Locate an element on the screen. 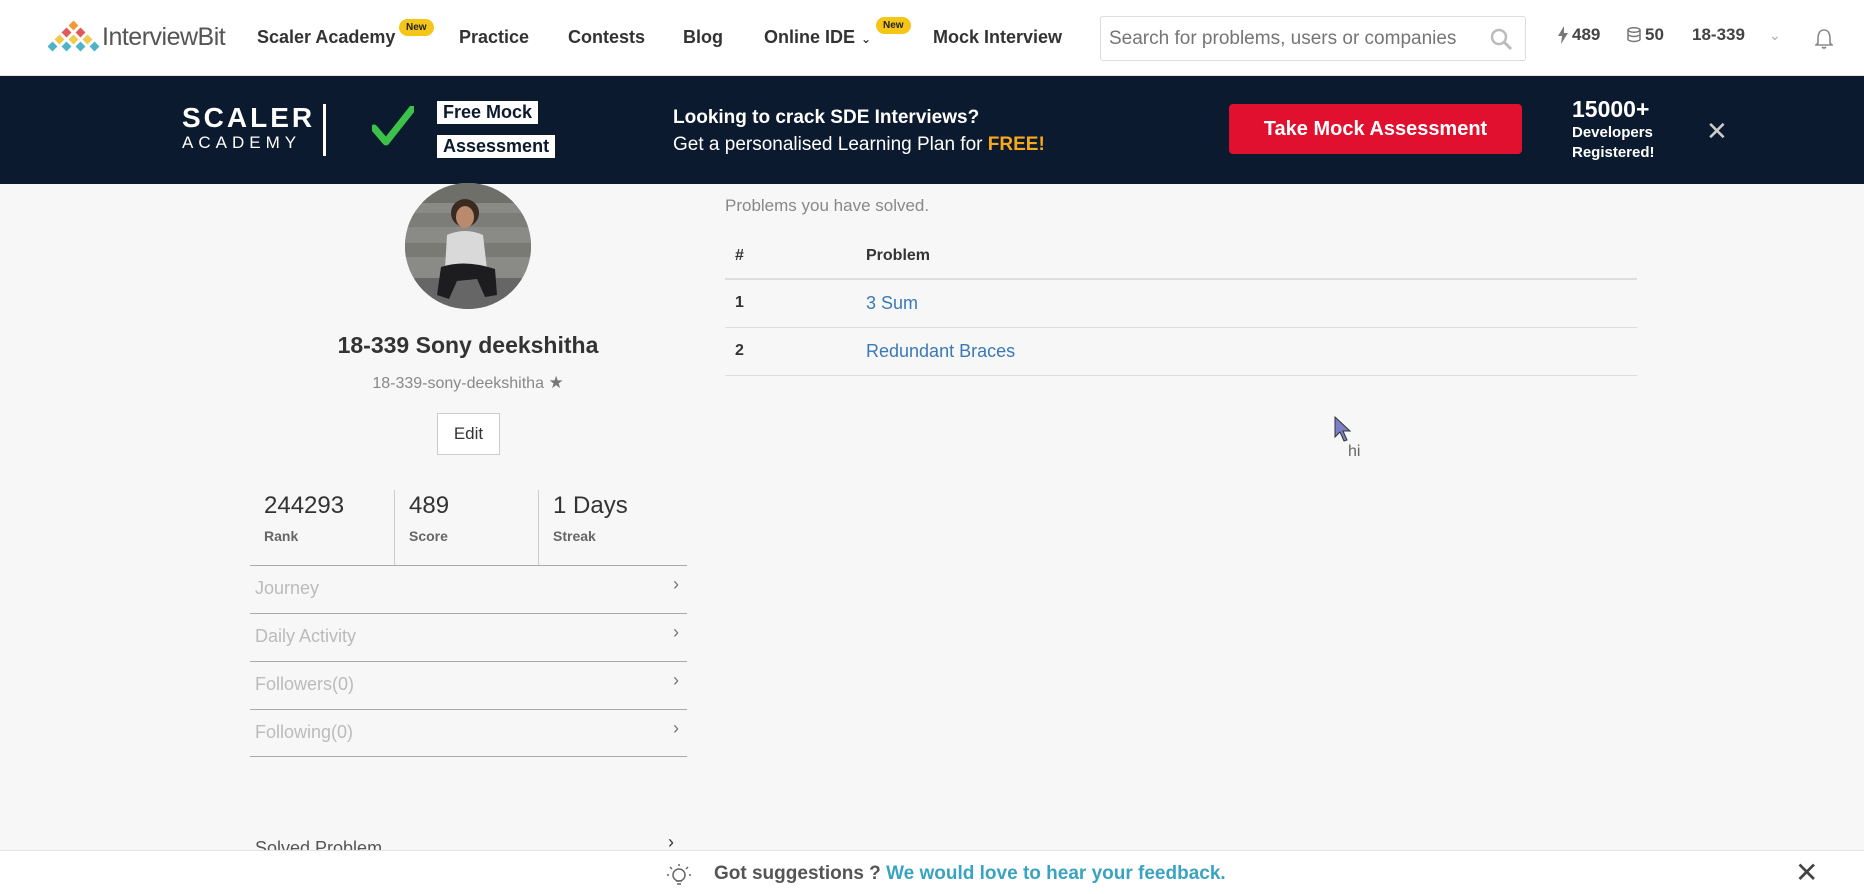 The width and height of the screenshot is (1864, 894). column-header-number: # is located at coordinates (790, 256).